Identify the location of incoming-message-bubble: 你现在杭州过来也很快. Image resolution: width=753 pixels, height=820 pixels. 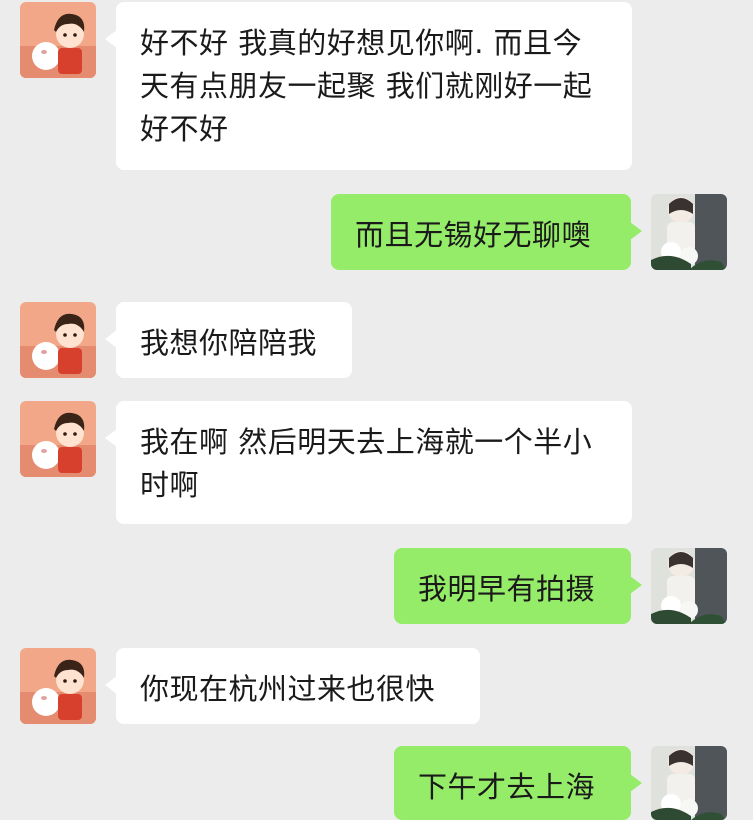
(292, 686).